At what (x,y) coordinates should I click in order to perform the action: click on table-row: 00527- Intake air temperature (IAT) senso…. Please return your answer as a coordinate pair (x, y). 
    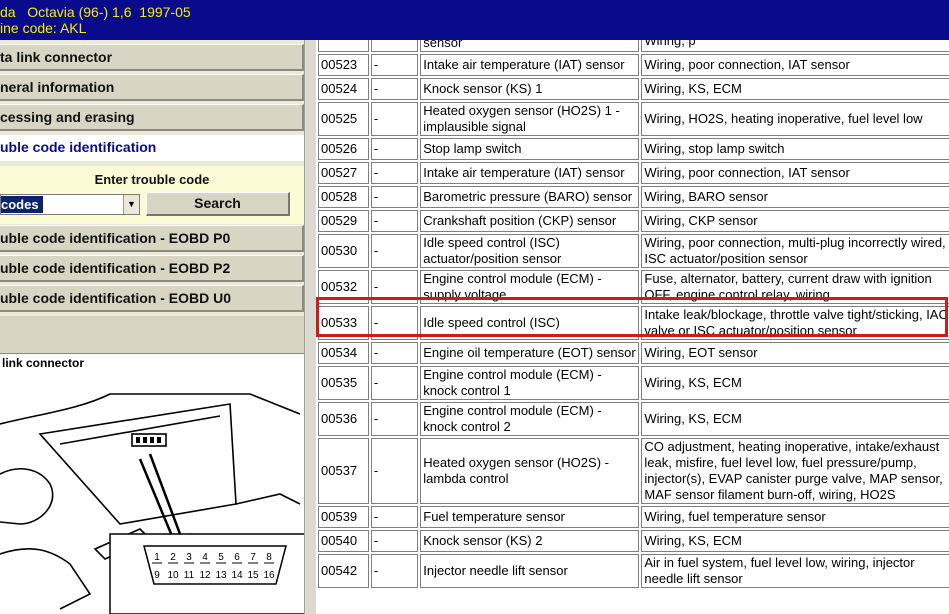
    Looking at the image, I should click on (633, 173).